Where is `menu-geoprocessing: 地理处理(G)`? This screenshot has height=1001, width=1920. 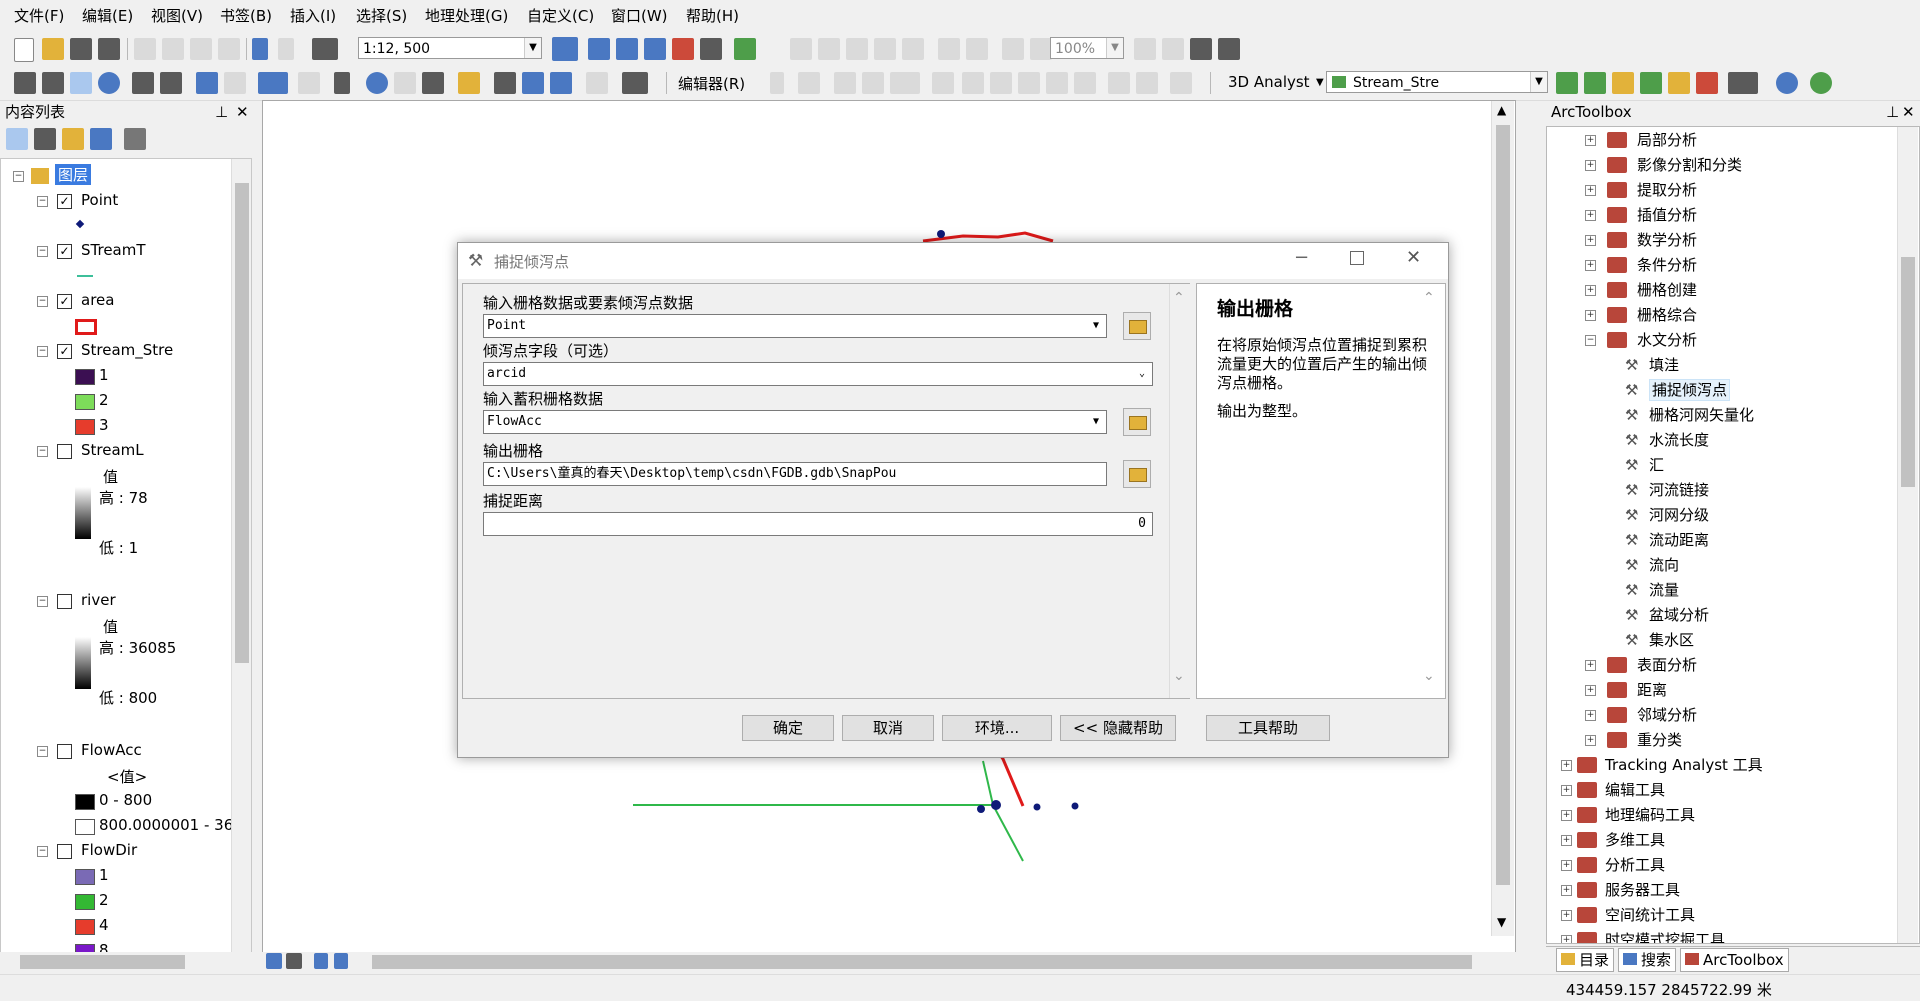
menu-geoprocessing: 地理处理(G) is located at coordinates (466, 15).